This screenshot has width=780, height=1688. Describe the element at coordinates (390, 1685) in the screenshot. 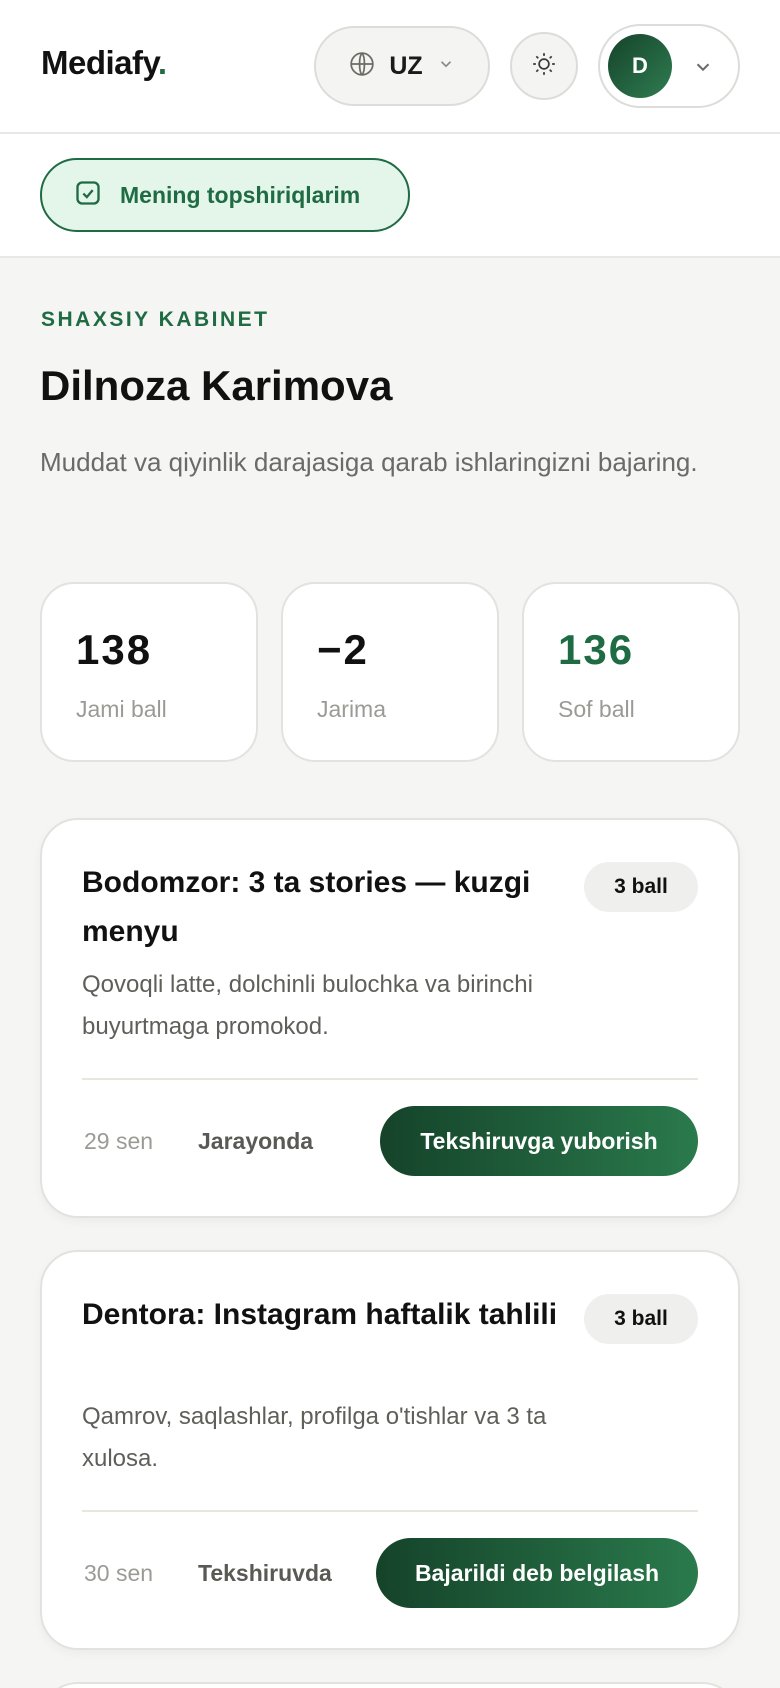

I see `task-card-partial` at that location.